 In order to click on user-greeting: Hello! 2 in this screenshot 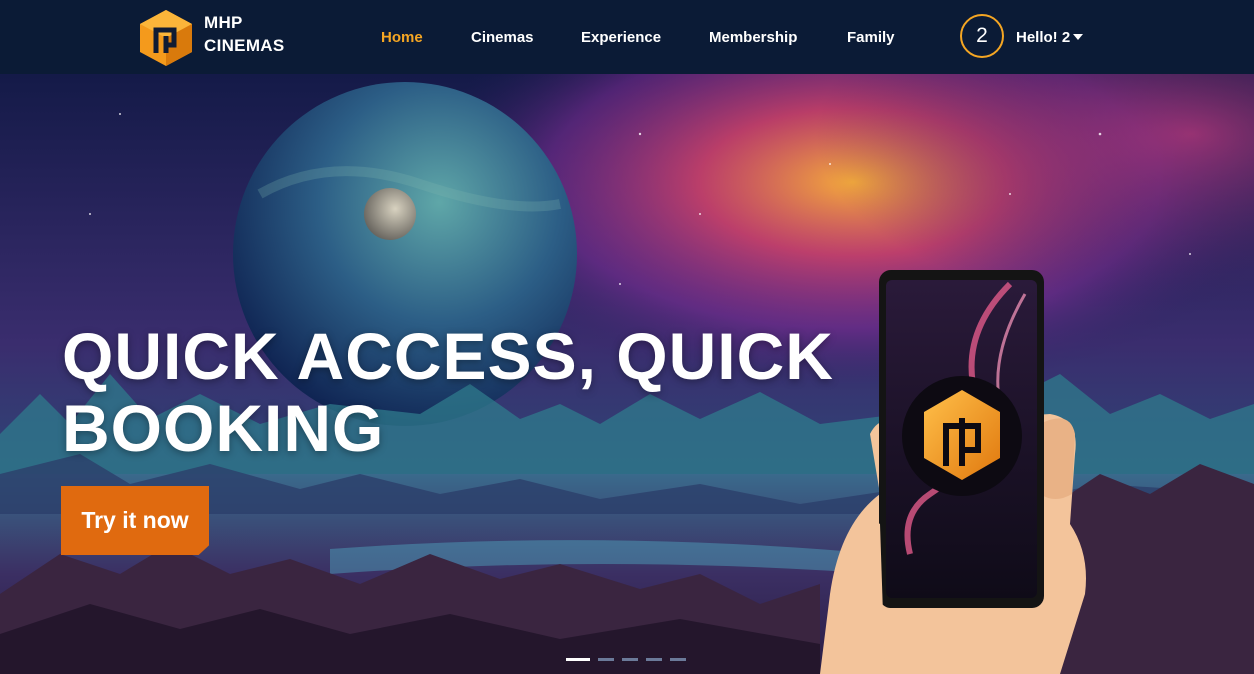, I will do `click(1043, 37)`.